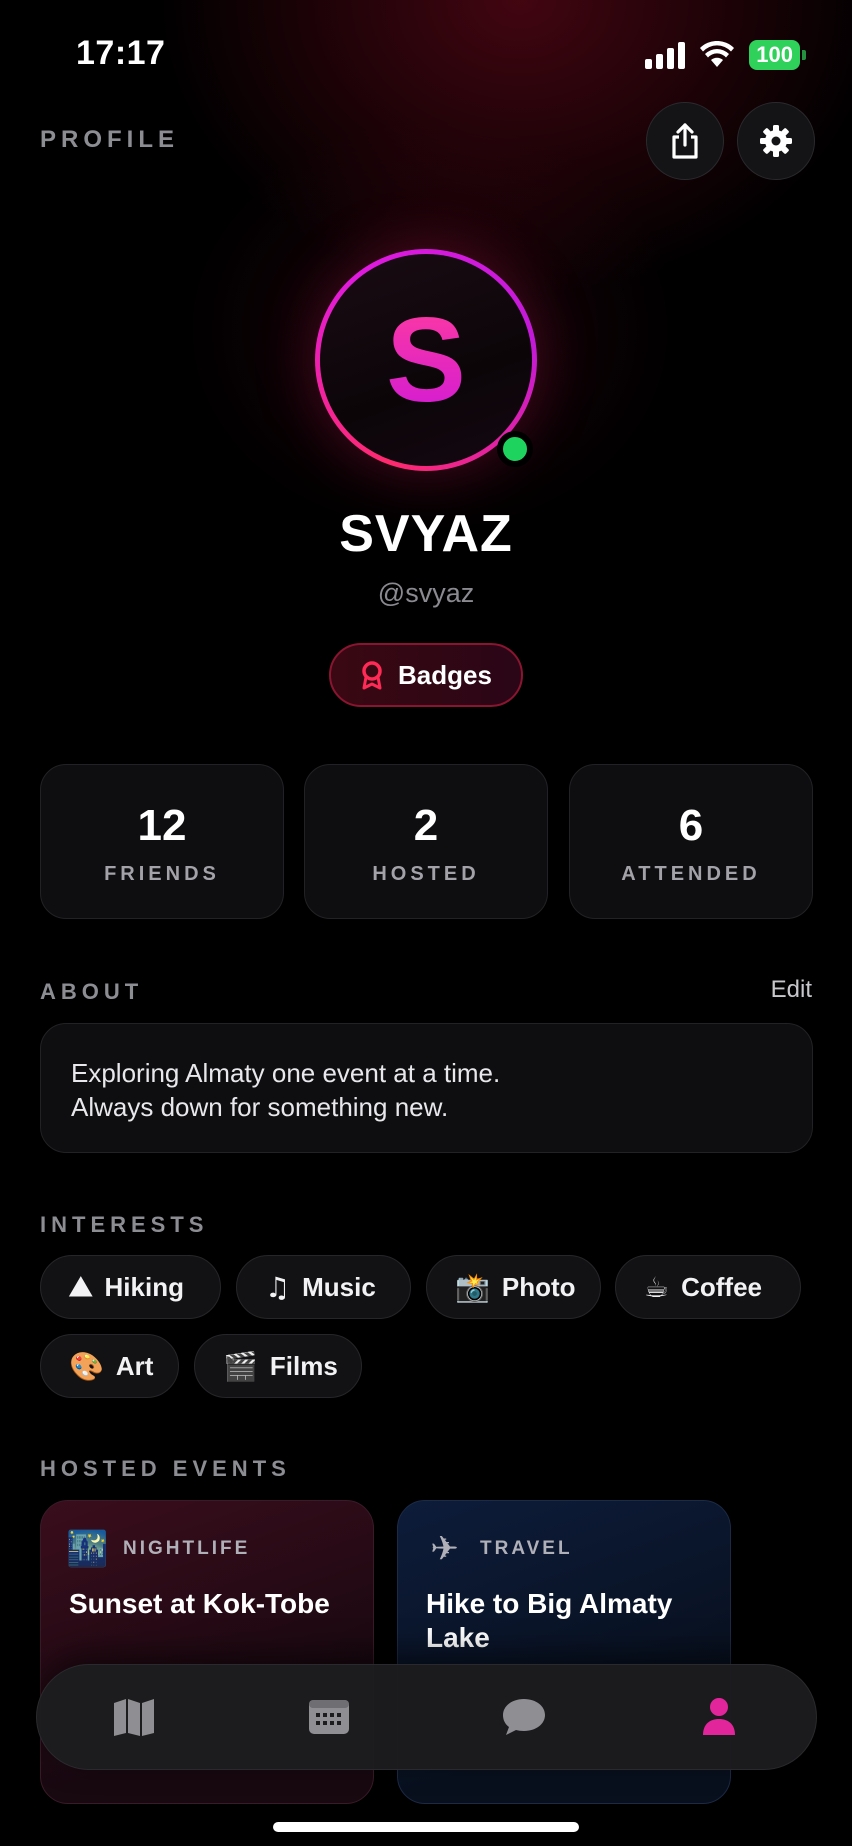 The height and width of the screenshot is (1846, 852). Describe the element at coordinates (791, 990) in the screenshot. I see `edit-about-link: Edit` at that location.